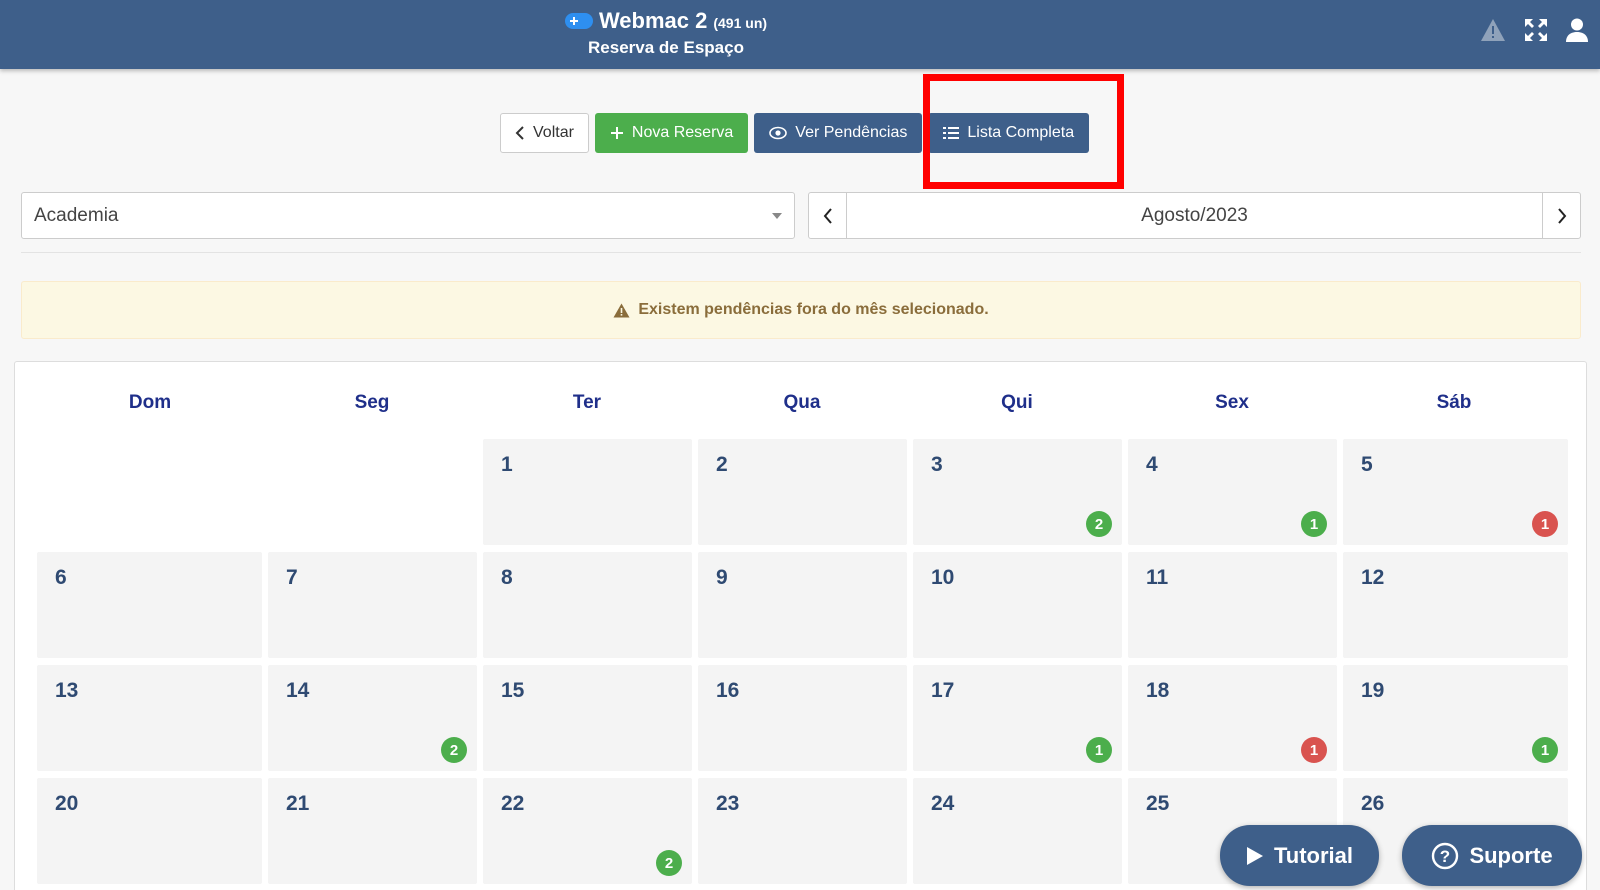 Image resolution: width=1600 pixels, height=890 pixels. Describe the element at coordinates (150, 402) in the screenshot. I see `weekday-header: Dom` at that location.